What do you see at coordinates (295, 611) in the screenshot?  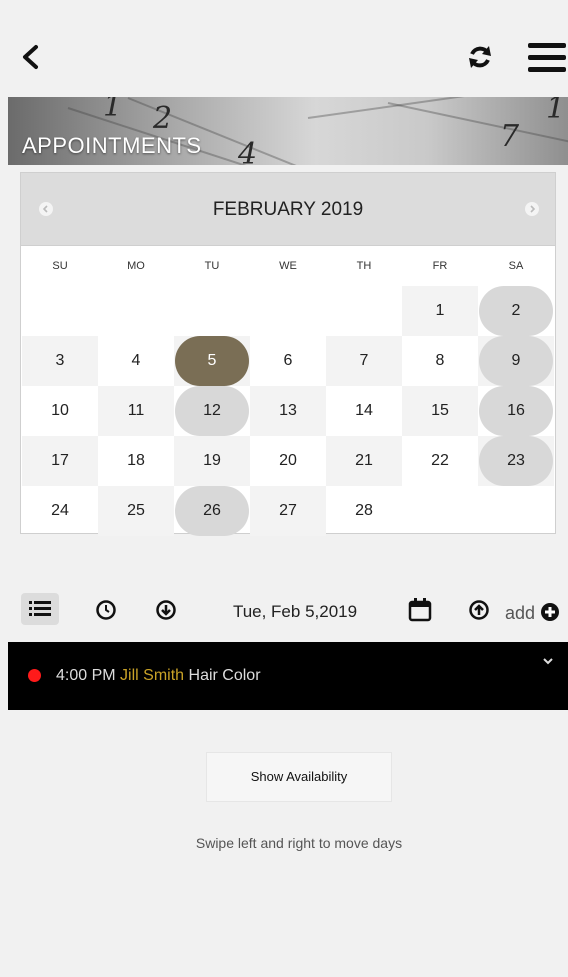 I see `current-date-label: Tue, Feb 5,2019` at bounding box center [295, 611].